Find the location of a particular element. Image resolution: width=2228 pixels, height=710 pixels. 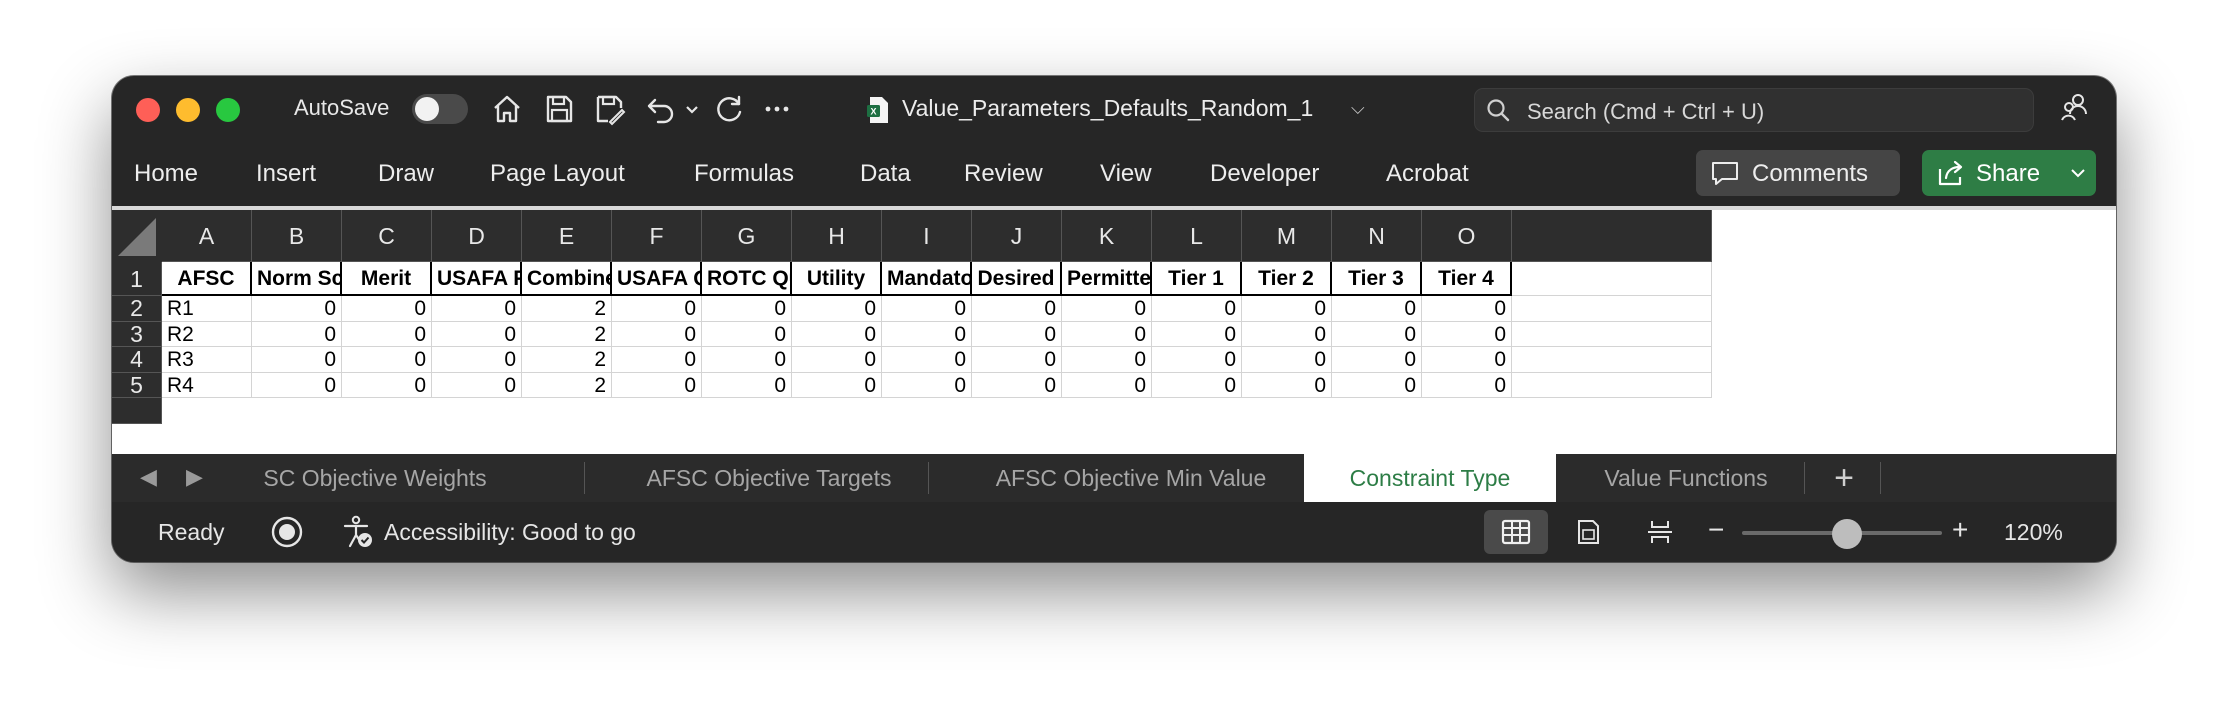

search-box: Search (Cmd + Ctrl + U) is located at coordinates (1754, 110).